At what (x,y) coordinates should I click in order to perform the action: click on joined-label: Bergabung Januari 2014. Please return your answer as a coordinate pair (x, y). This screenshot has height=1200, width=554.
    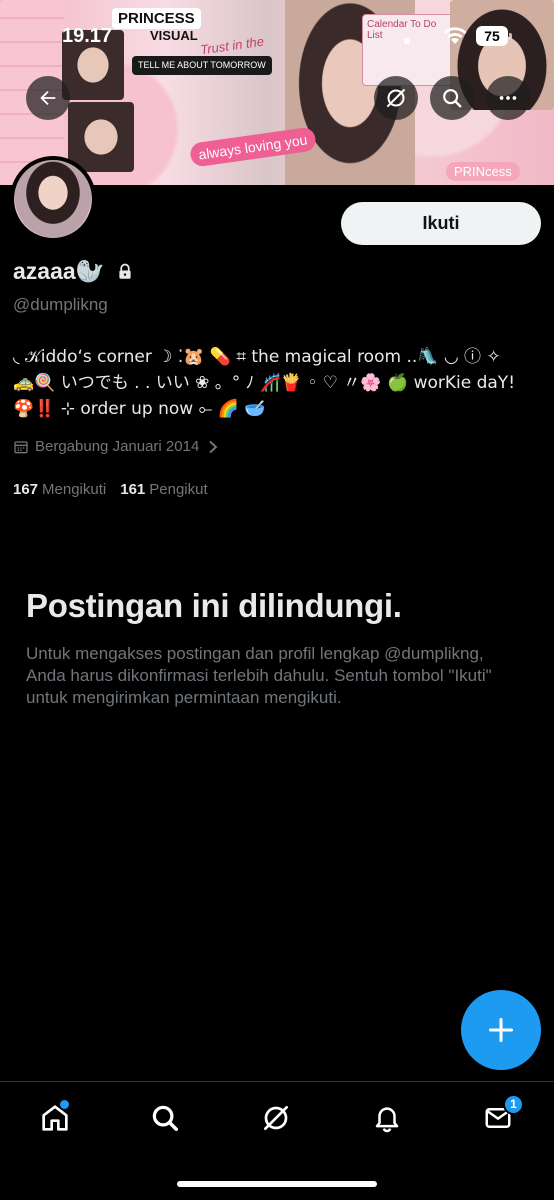
    Looking at the image, I should click on (117, 446).